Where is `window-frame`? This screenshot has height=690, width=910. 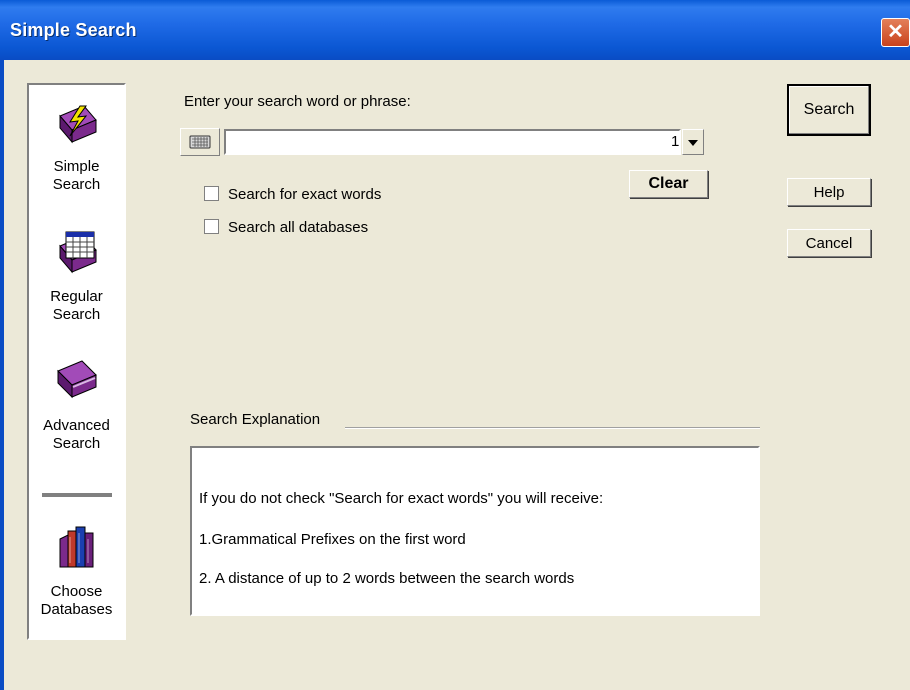
window-frame is located at coordinates (2, 375).